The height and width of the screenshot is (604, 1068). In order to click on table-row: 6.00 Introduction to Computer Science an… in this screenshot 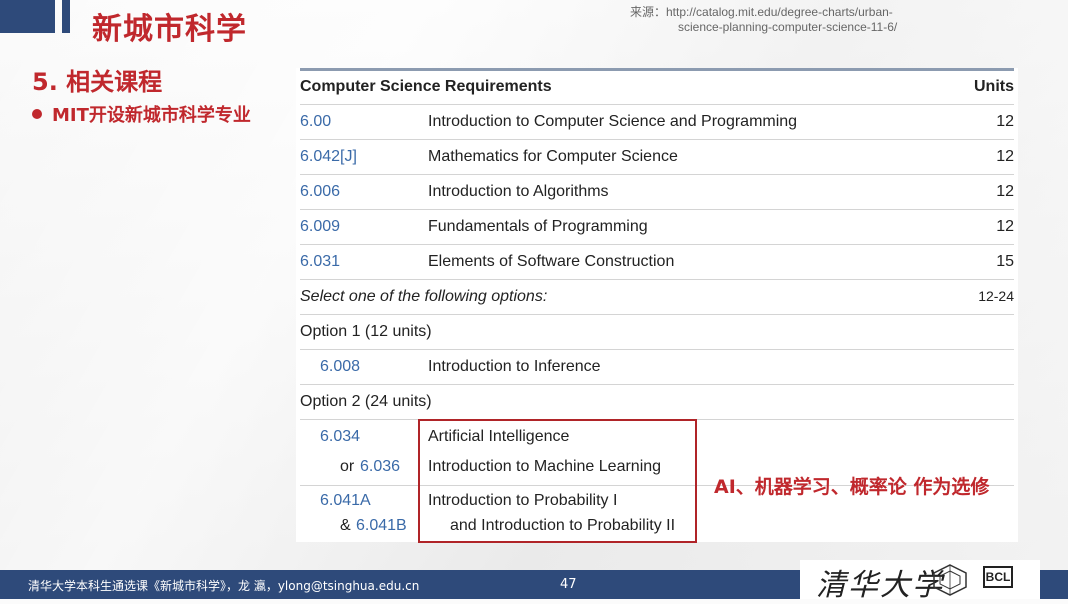, I will do `click(657, 122)`.